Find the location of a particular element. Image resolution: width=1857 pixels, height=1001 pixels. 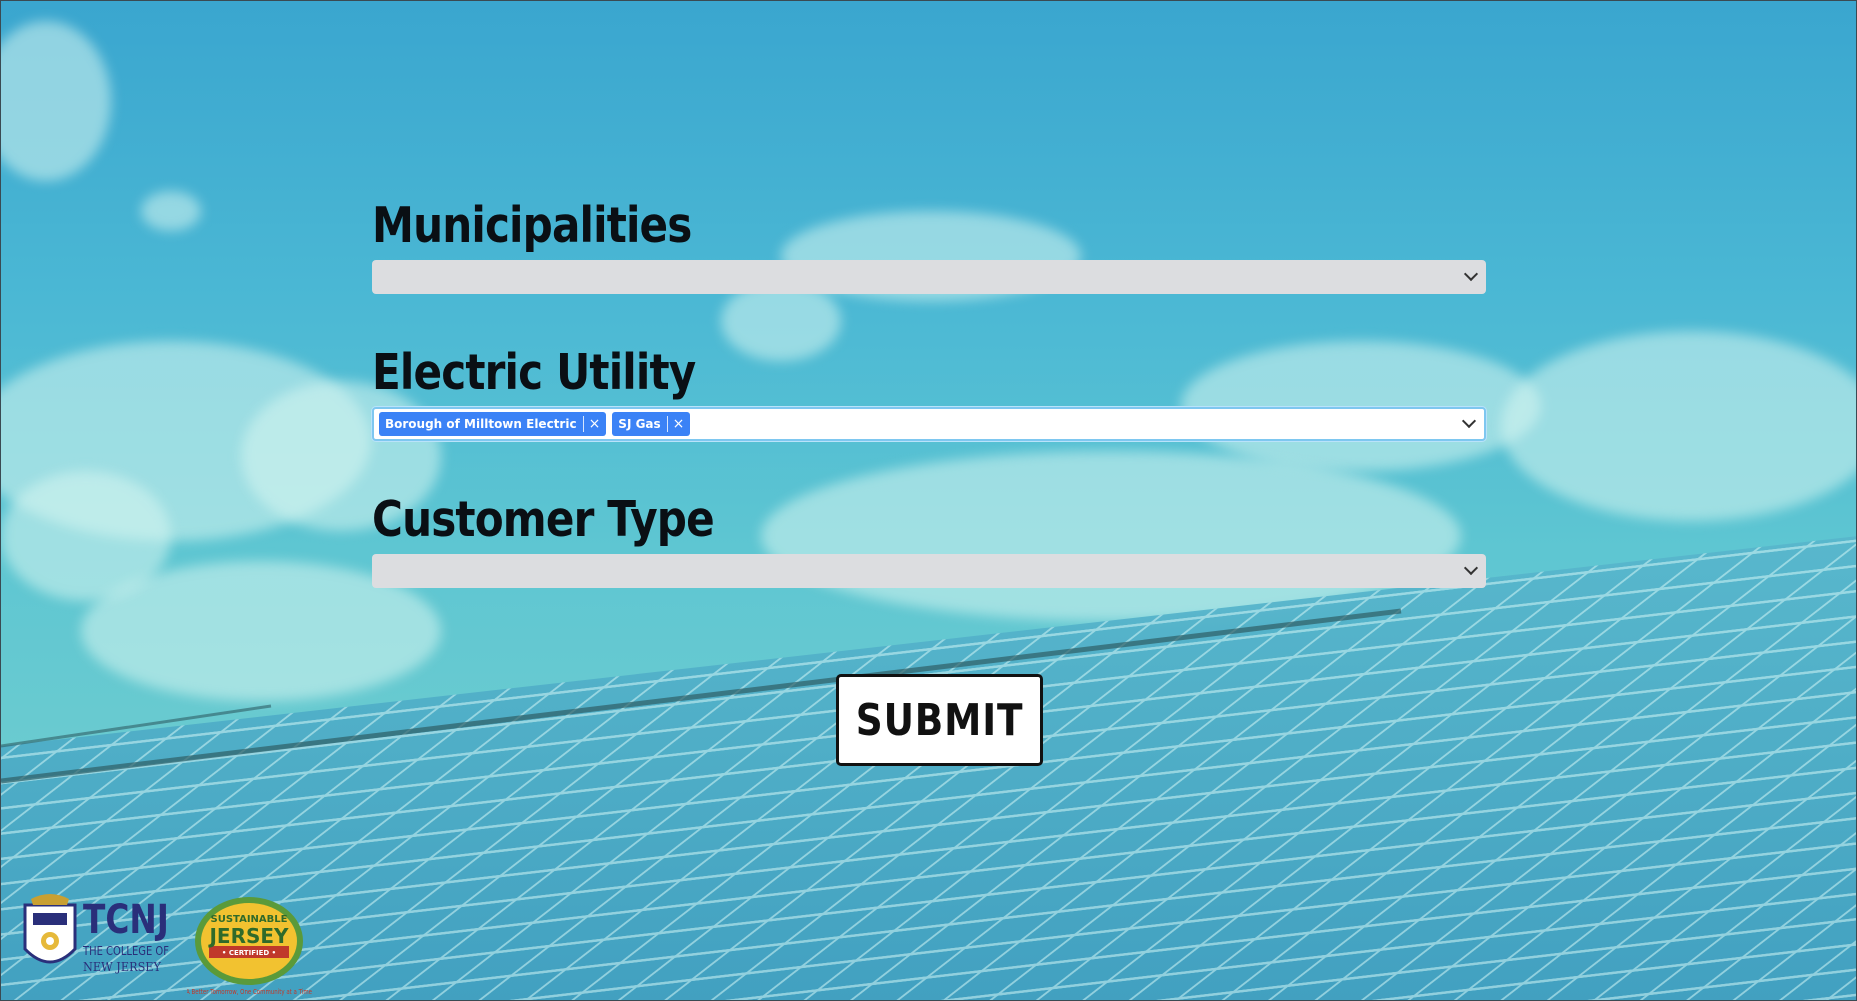

selected-tag: Borough of Milltown Electric × is located at coordinates (493, 424).